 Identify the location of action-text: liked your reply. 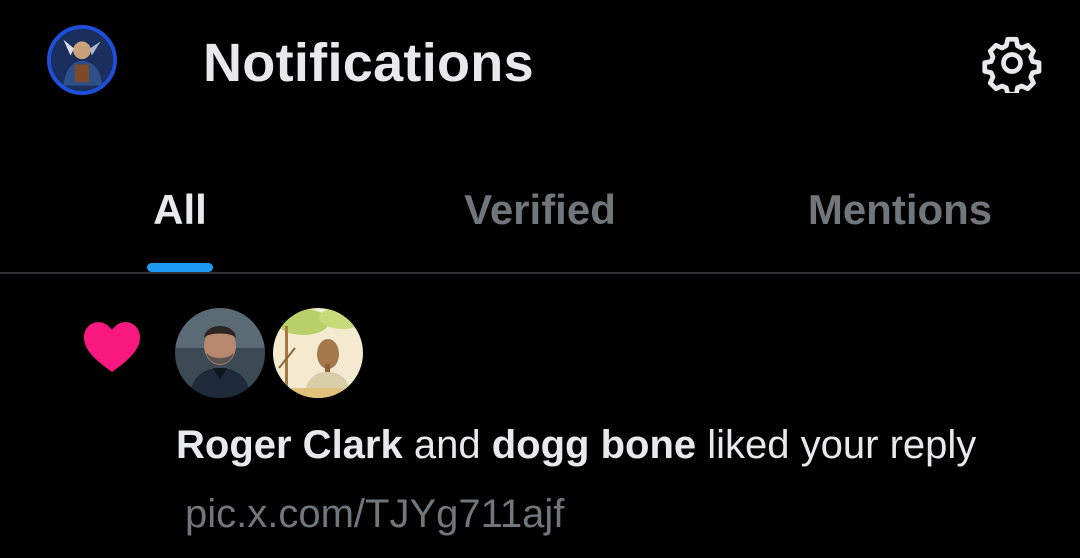
(842, 445).